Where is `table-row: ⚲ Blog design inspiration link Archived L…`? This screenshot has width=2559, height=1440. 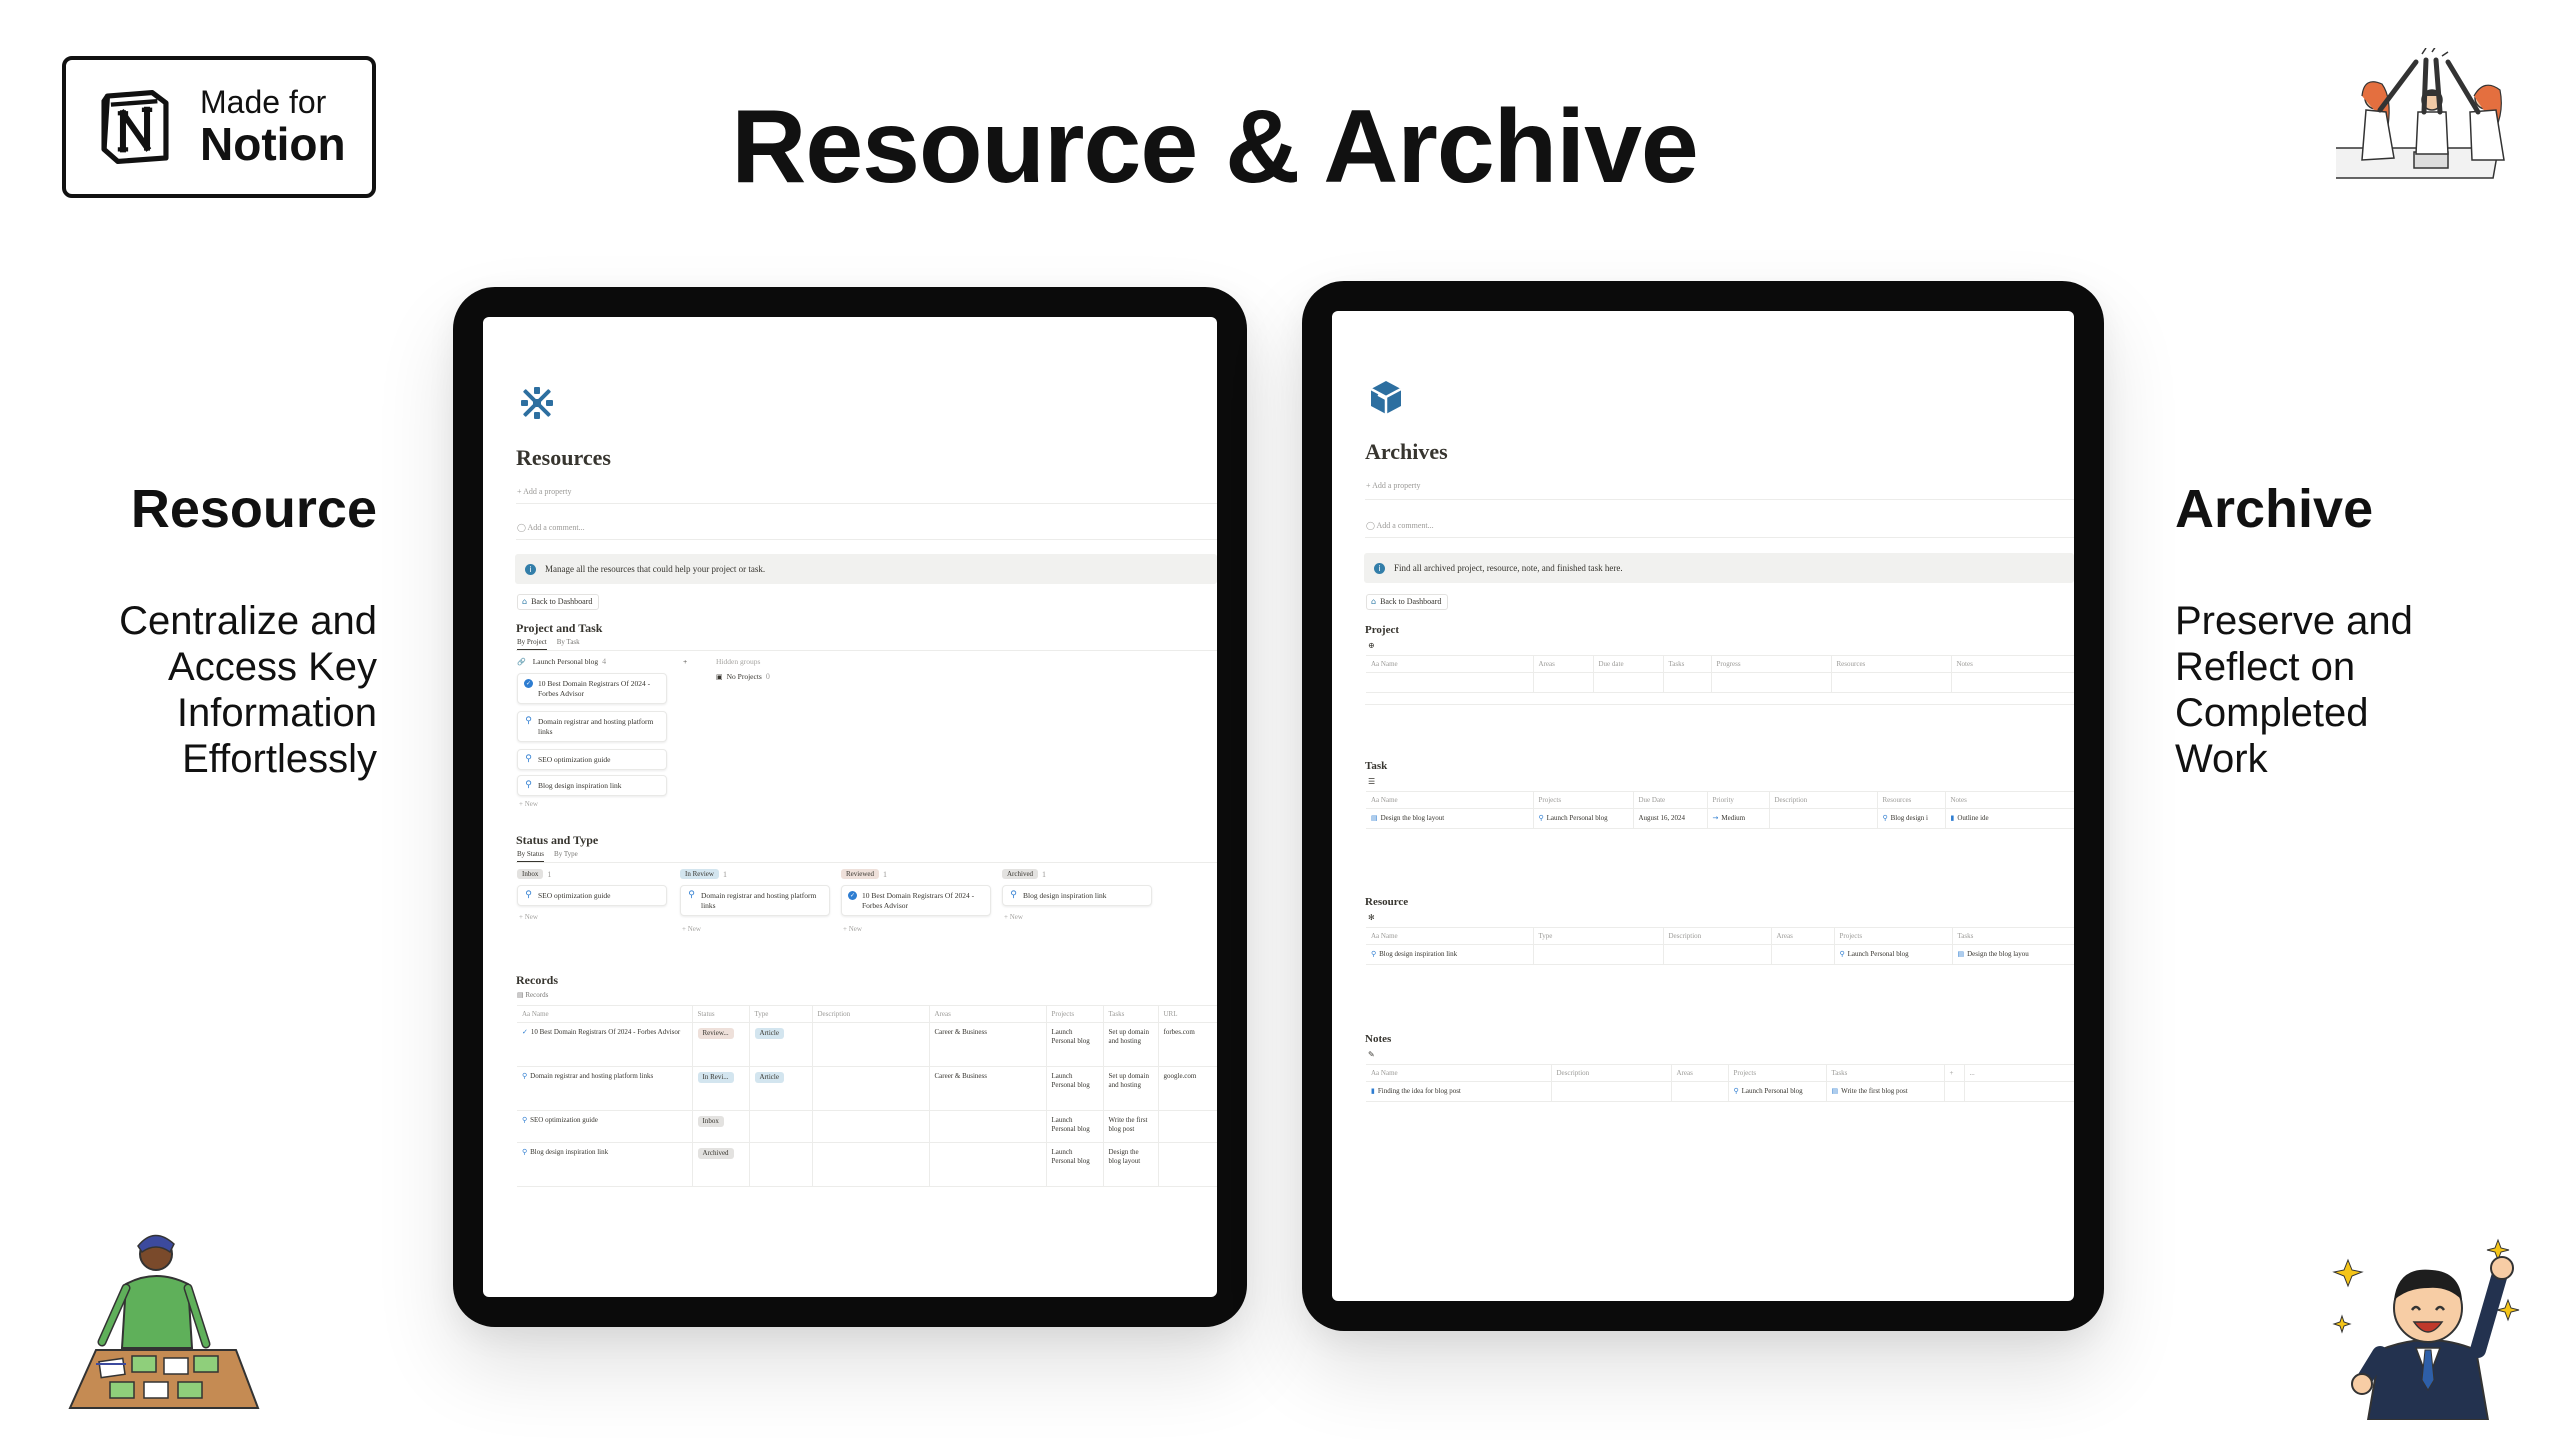
table-row: ⚲ Blog design inspiration link Archived L… is located at coordinates (867, 1164).